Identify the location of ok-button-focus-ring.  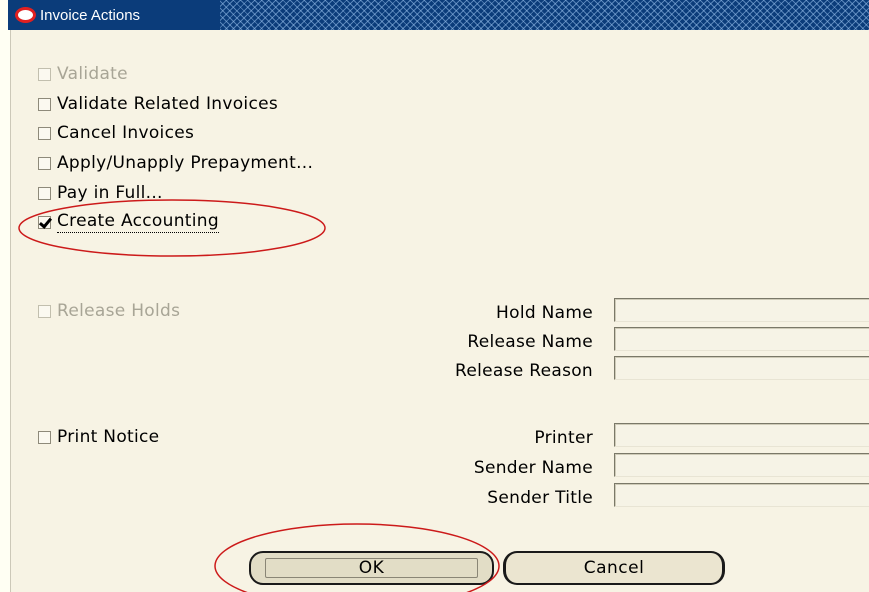
(371, 568).